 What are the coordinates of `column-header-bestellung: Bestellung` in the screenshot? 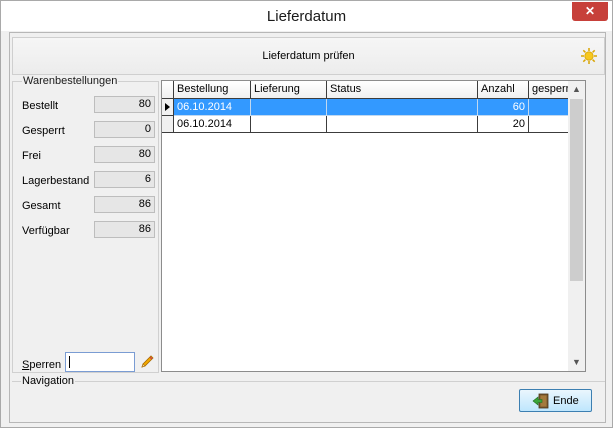 It's located at (212, 90).